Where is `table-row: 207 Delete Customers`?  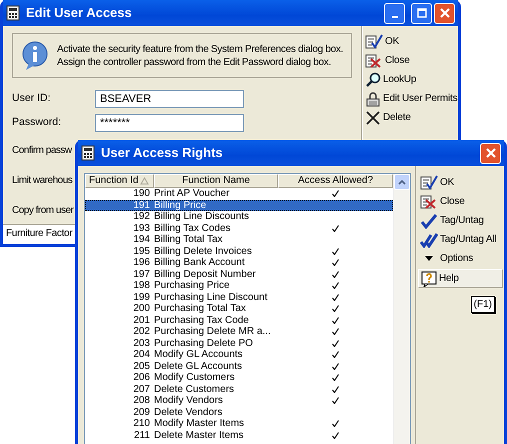
table-row: 207 Delete Customers is located at coordinates (239, 389).